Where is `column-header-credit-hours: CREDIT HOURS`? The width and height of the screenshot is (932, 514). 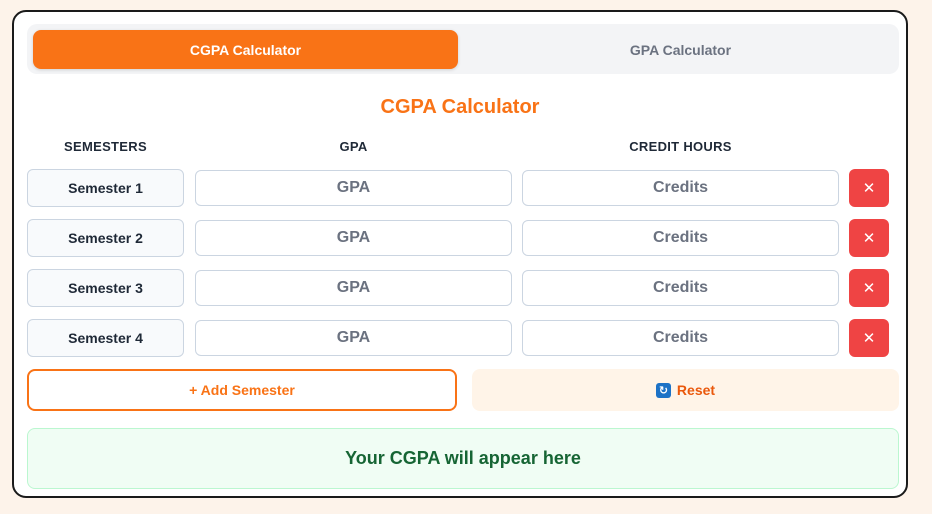
column-header-credit-hours: CREDIT HOURS is located at coordinates (680, 146).